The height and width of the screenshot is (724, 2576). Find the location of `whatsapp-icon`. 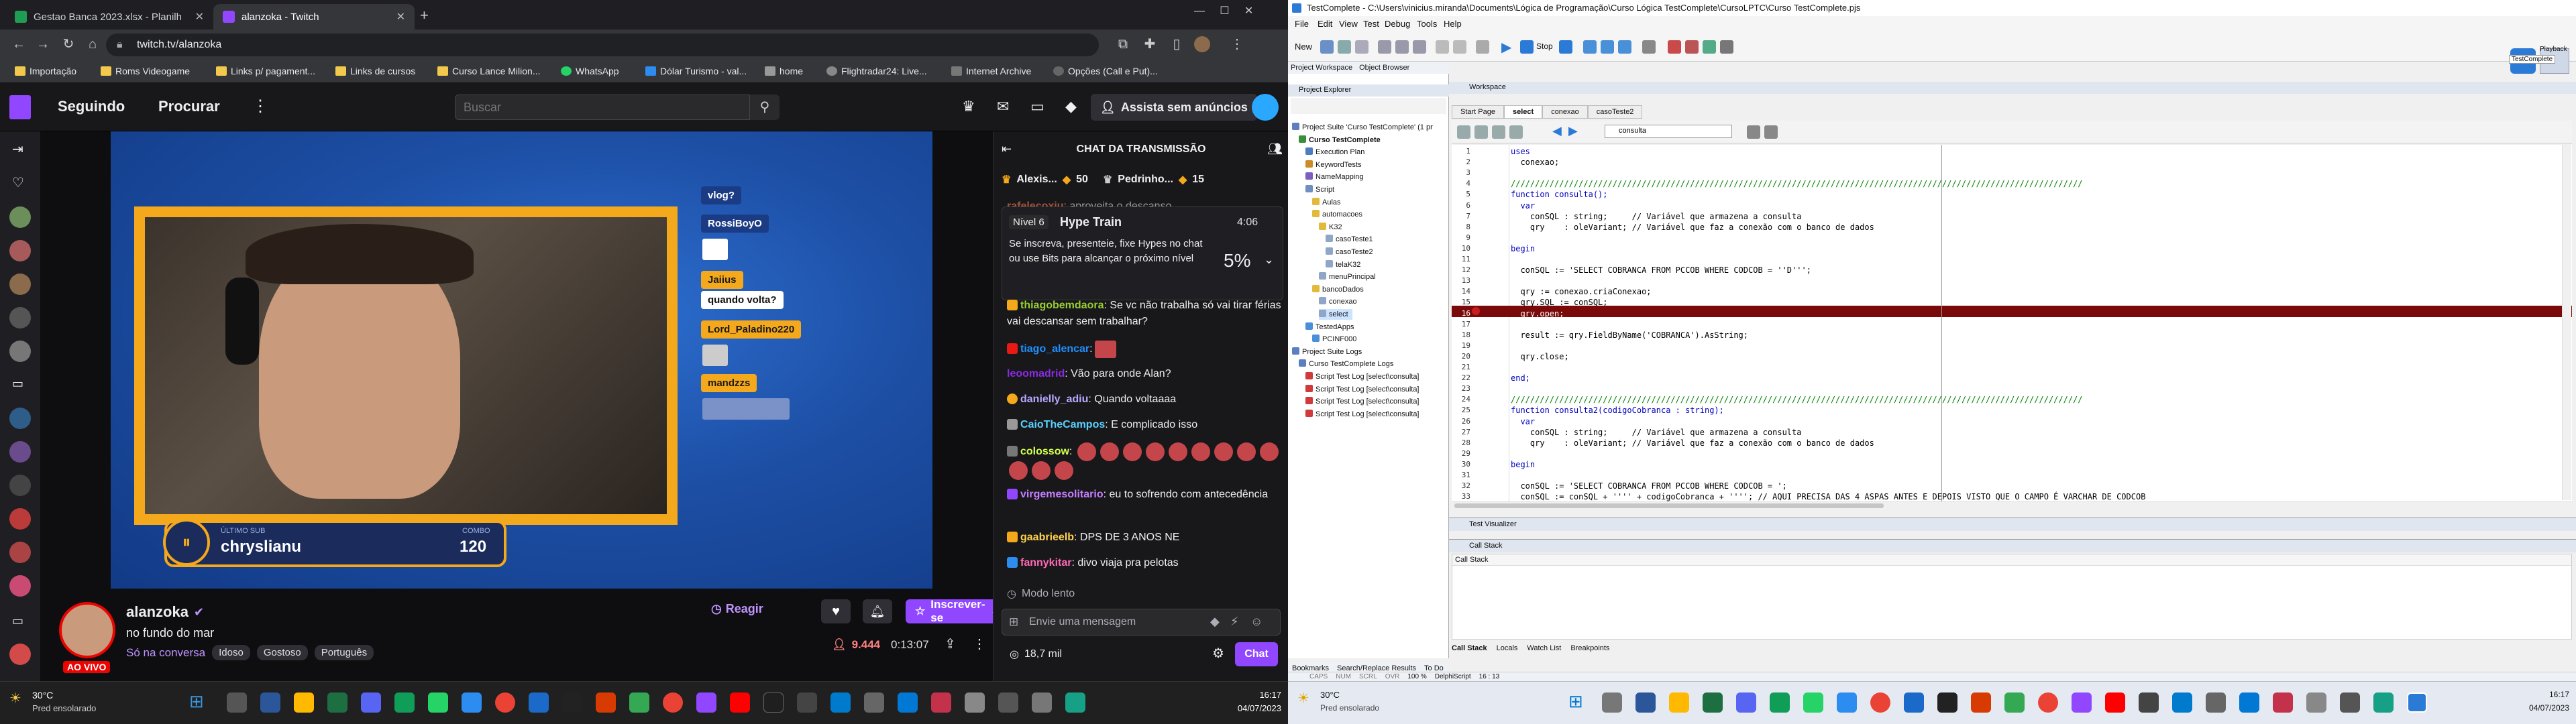

whatsapp-icon is located at coordinates (438, 702).